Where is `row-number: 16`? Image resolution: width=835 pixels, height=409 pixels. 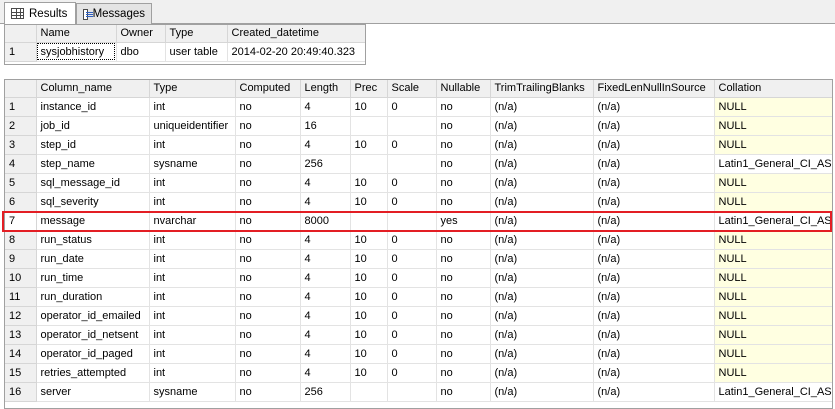 row-number: 16 is located at coordinates (21, 392).